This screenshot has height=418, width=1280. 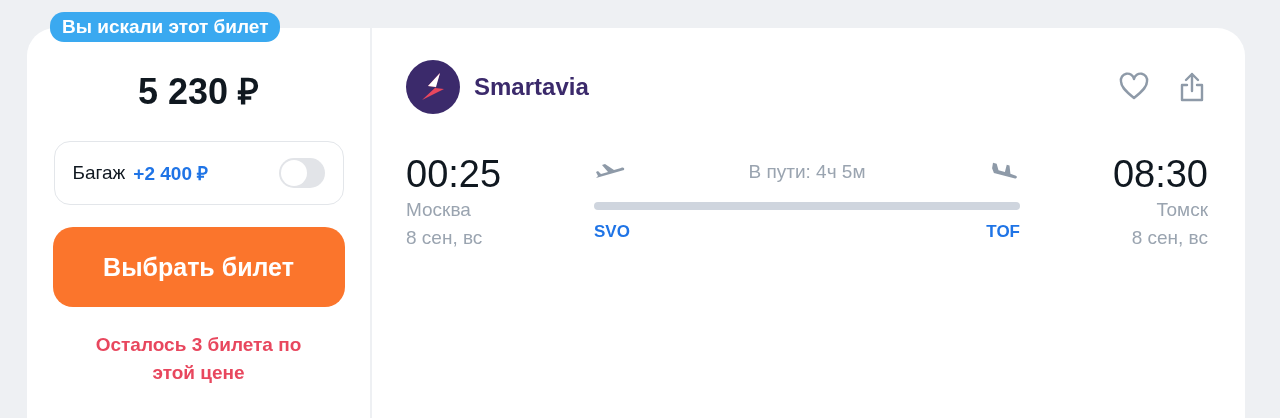 What do you see at coordinates (1003, 232) in the screenshot?
I see `arrival-airport-code: TOF` at bounding box center [1003, 232].